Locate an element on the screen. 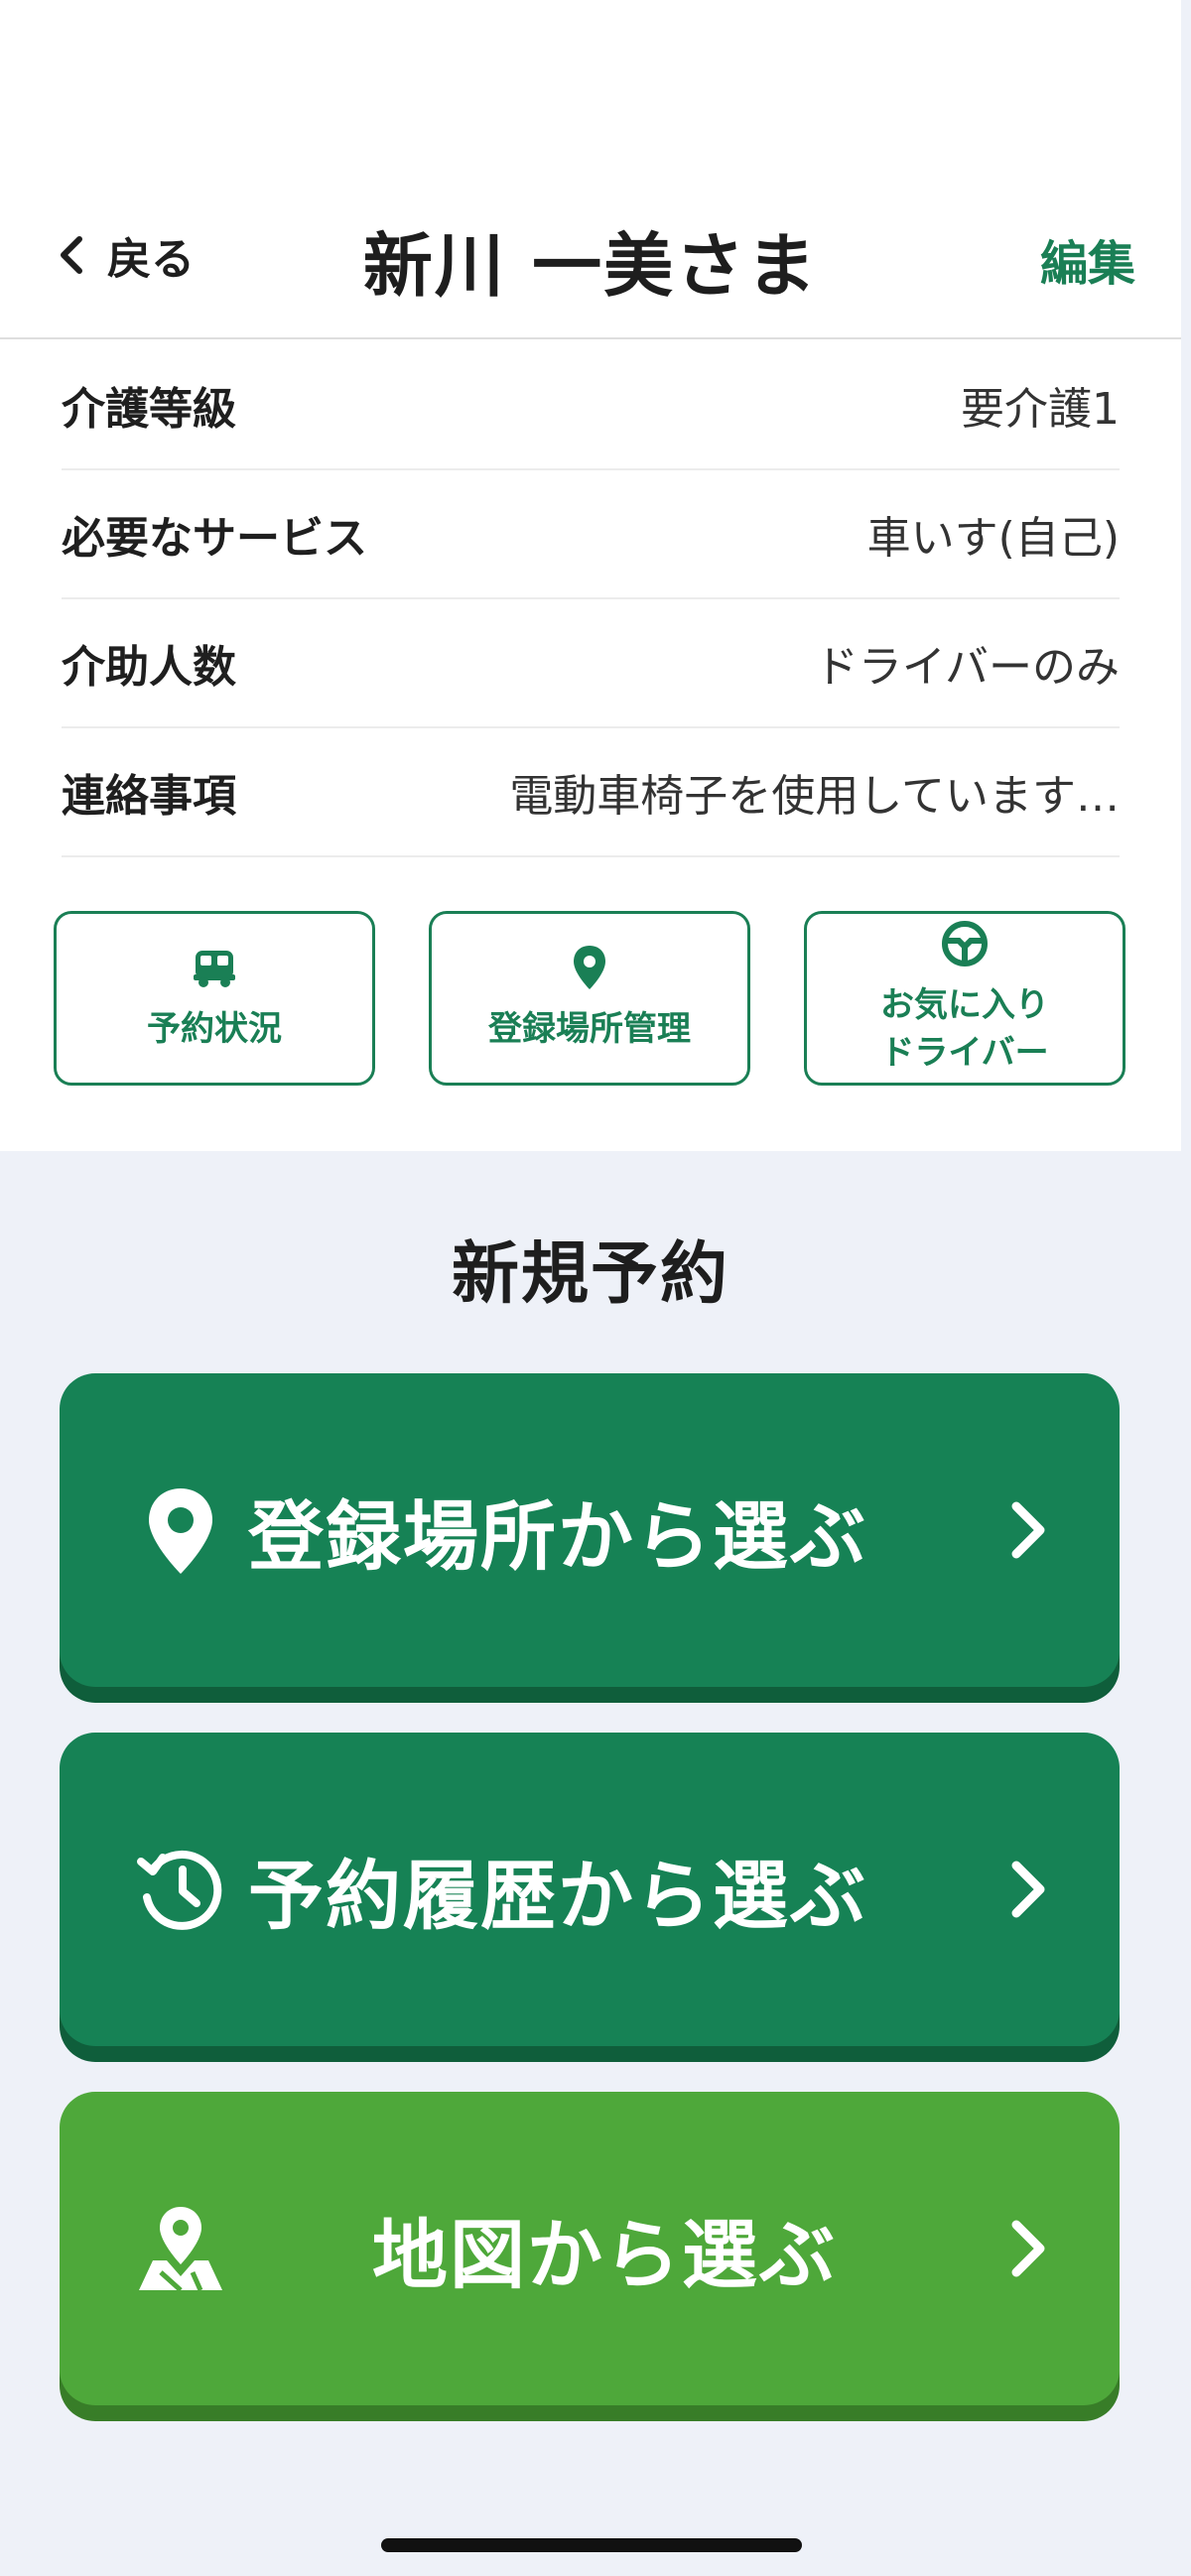  info-row-assistant-count: 介助人数 ドライバーのみ is located at coordinates (591, 664).